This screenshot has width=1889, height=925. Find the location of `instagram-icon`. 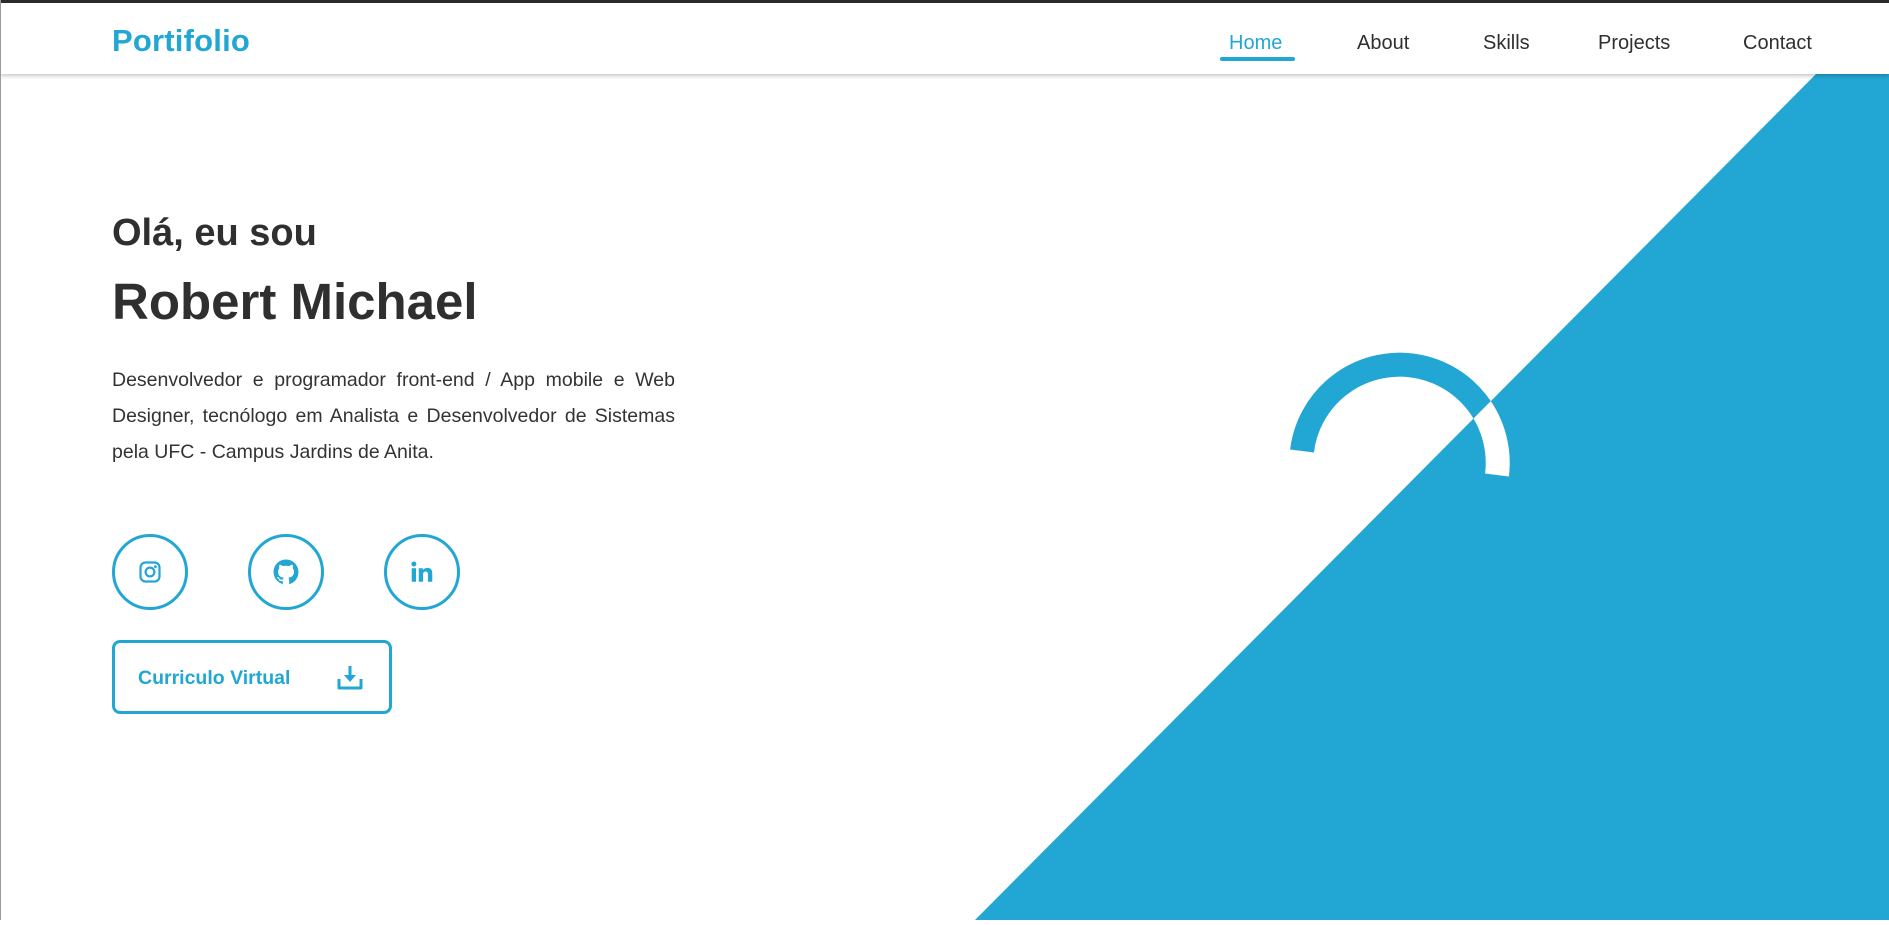

instagram-icon is located at coordinates (150, 572).